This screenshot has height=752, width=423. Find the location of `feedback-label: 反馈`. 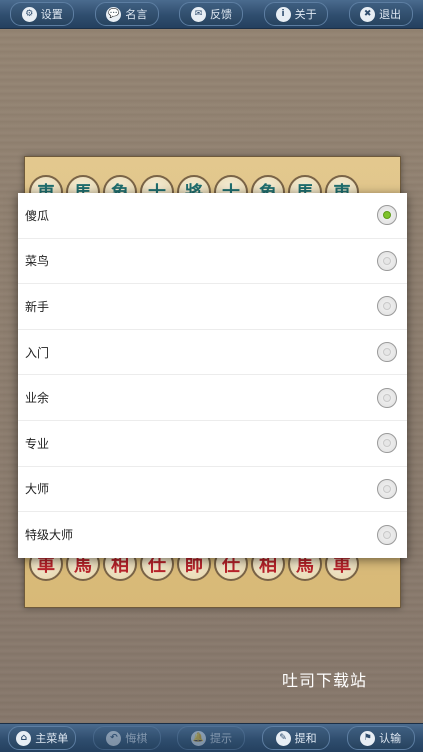

feedback-label: 反馈 is located at coordinates (220, 14).